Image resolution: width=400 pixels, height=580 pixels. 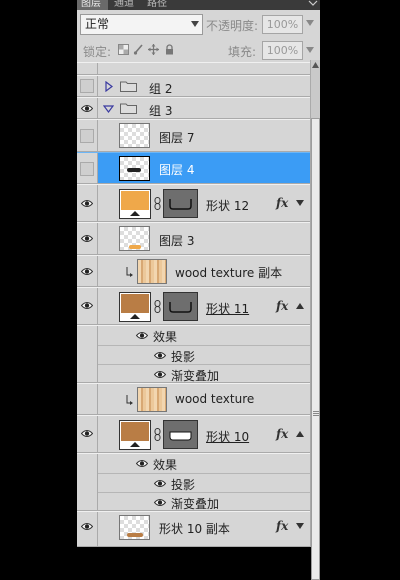 I want to click on tab-paths: 路径, so click(x=158, y=5).